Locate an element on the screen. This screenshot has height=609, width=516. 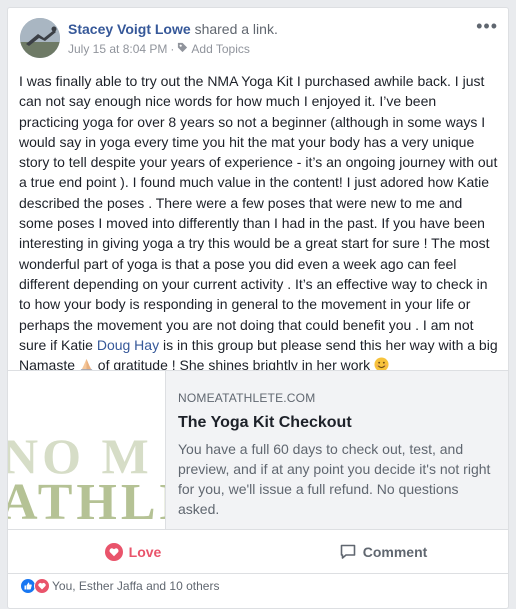
post-actions: Love Comment is located at coordinates (258, 552).